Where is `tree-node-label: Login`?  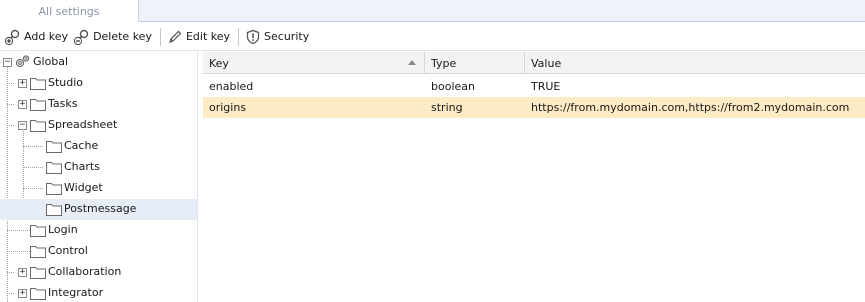
tree-node-label: Login is located at coordinates (63, 229).